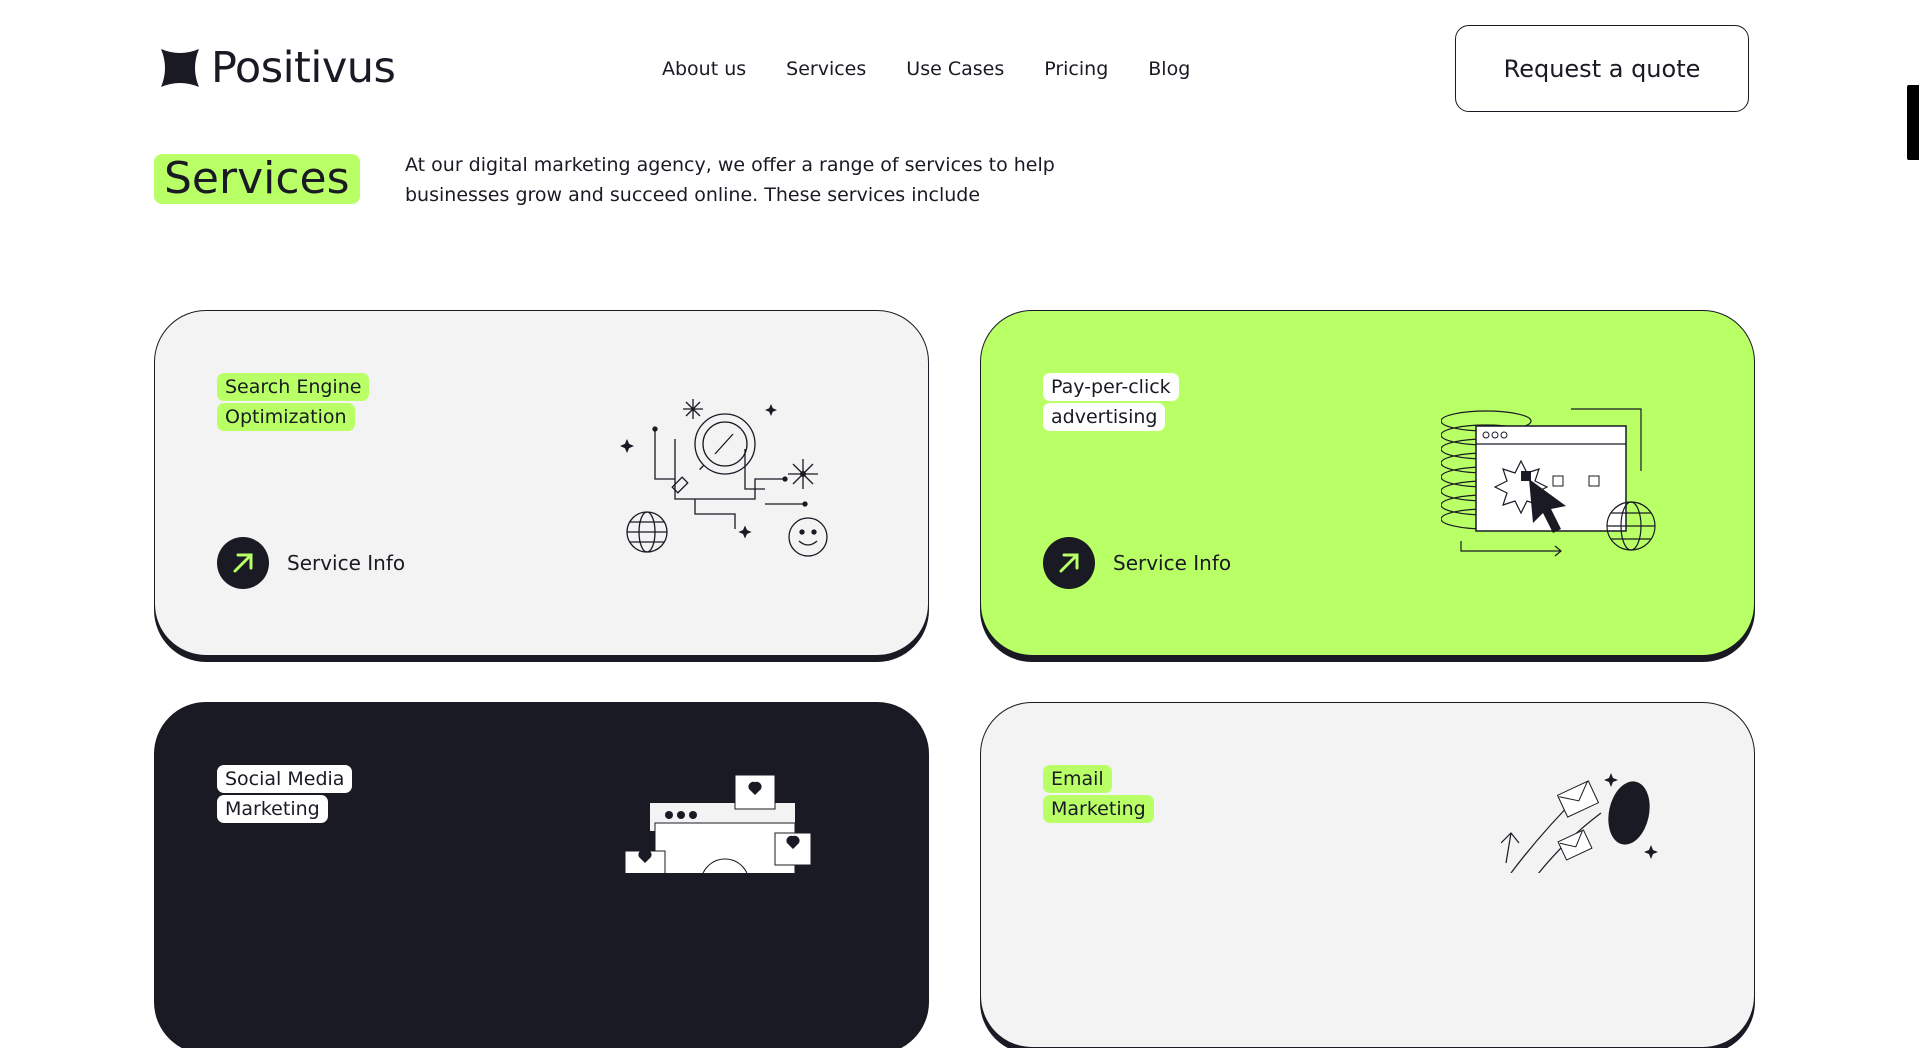 This screenshot has width=1919, height=1048. What do you see at coordinates (285, 779) in the screenshot?
I see `card-title-line: Social Media` at bounding box center [285, 779].